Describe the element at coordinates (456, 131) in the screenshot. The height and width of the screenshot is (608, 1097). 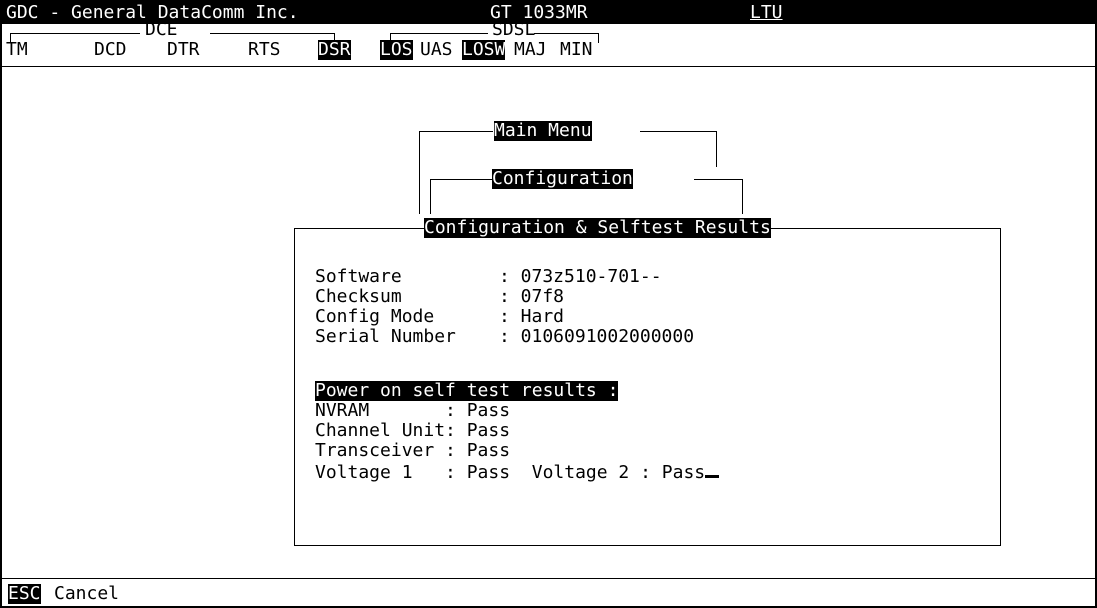
I see `main-menu-frame-top-left` at that location.